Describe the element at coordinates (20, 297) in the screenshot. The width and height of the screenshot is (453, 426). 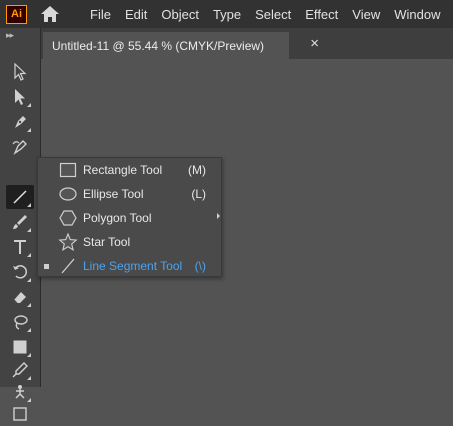
I see `eraser-tool-icon` at that location.